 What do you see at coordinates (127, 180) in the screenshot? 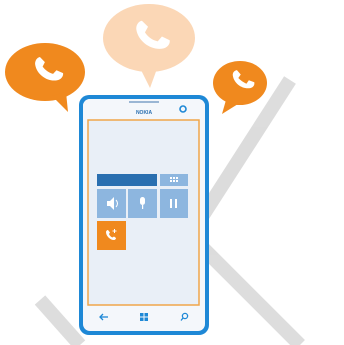
I see `end-call-tile` at bounding box center [127, 180].